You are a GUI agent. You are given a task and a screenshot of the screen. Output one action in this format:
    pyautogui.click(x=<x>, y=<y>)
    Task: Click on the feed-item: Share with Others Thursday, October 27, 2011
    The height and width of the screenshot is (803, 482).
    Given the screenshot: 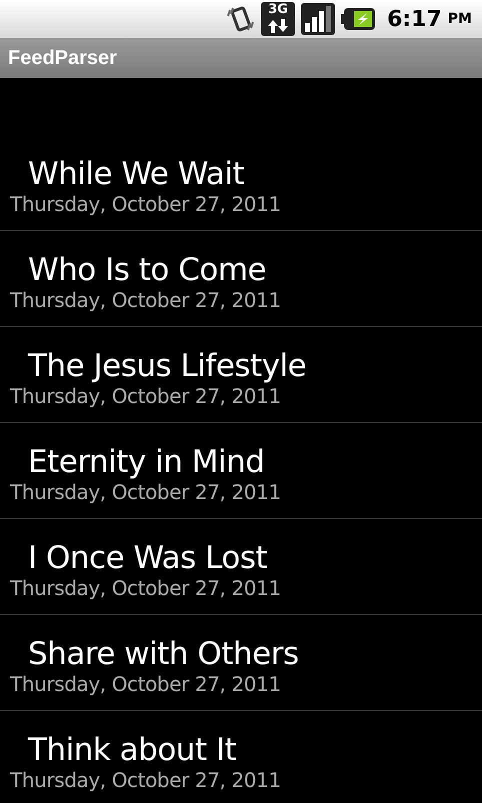 What is the action you would take?
    pyautogui.click(x=241, y=663)
    